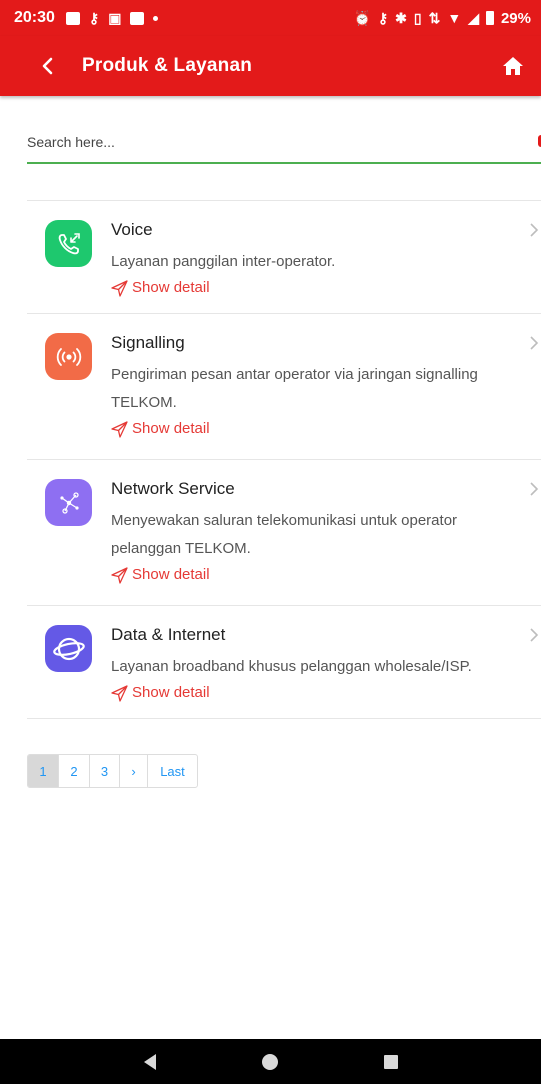  What do you see at coordinates (173, 488) in the screenshot?
I see `item-title: Network Service` at bounding box center [173, 488].